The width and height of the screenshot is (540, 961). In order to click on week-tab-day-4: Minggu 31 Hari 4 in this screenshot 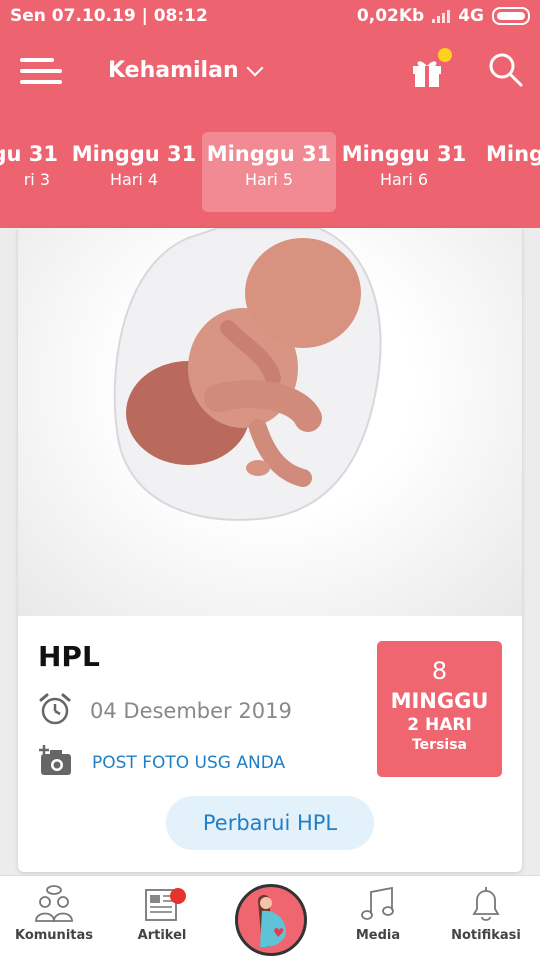, I will do `click(134, 172)`.